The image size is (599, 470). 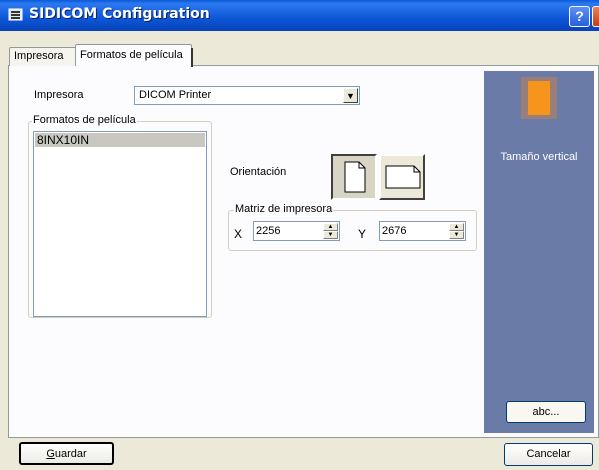 I want to click on matrix-group-title: Matriz de impresora, so click(x=284, y=209).